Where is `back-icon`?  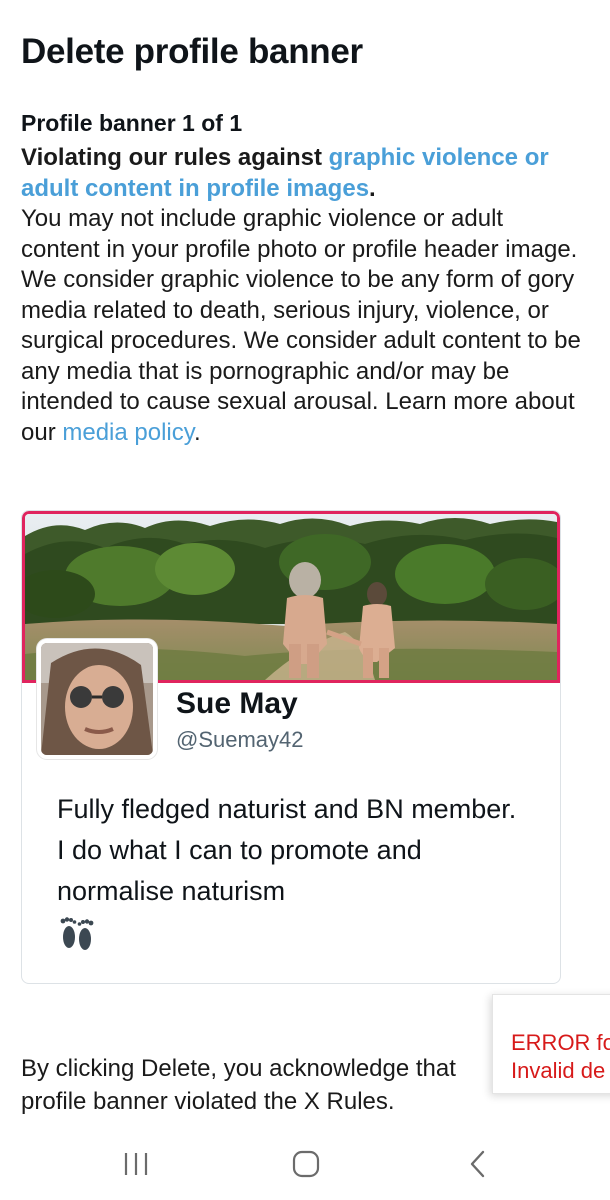 back-icon is located at coordinates (478, 1164).